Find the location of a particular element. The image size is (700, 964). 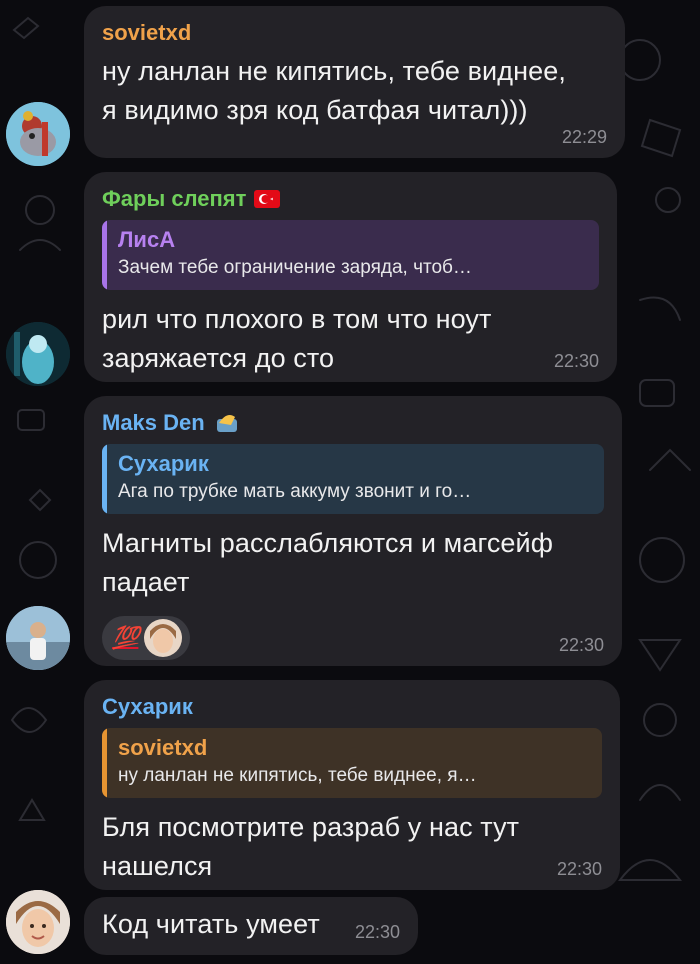

message-bubble: Код читать умеет 22:30 is located at coordinates (251, 926).